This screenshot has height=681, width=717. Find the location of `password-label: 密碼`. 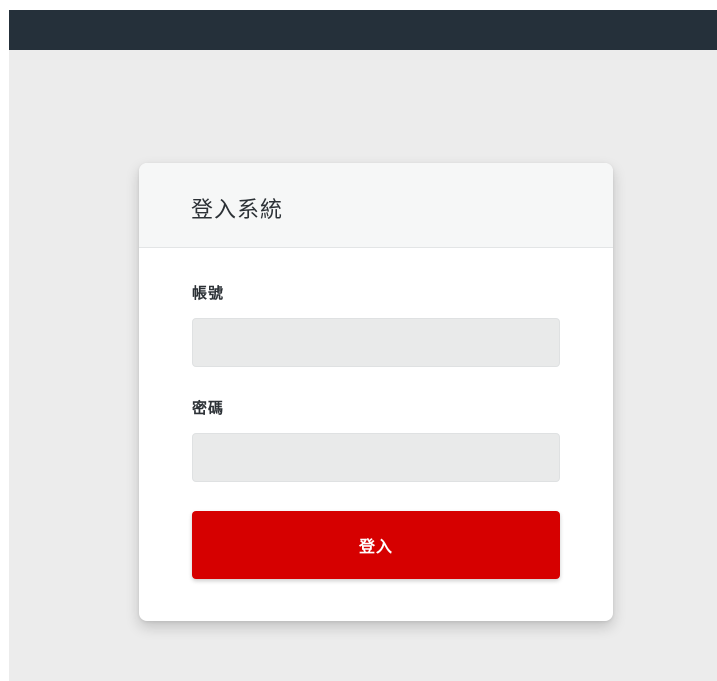

password-label: 密碼 is located at coordinates (208, 408).